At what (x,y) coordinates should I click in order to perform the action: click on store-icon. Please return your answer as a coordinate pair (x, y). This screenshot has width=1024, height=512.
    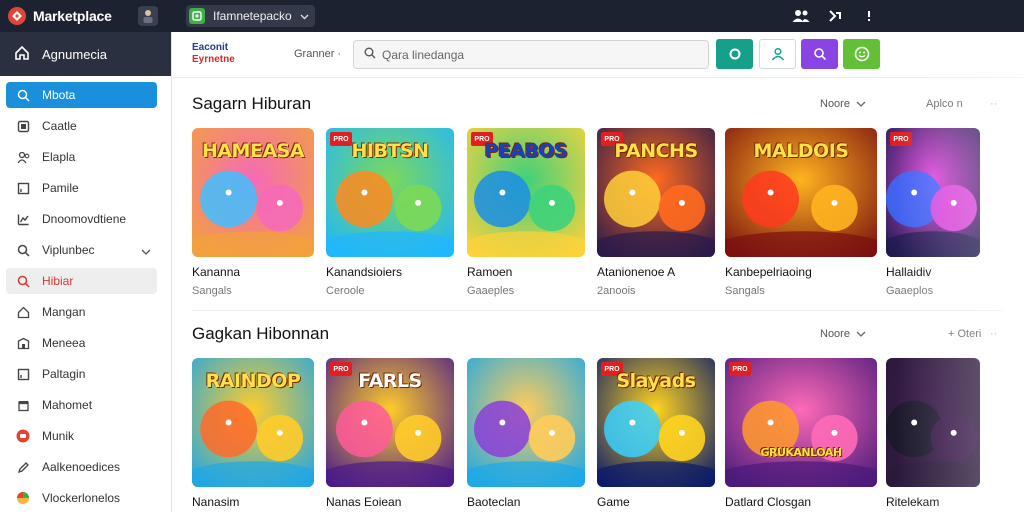
    Looking at the image, I should click on (23, 405).